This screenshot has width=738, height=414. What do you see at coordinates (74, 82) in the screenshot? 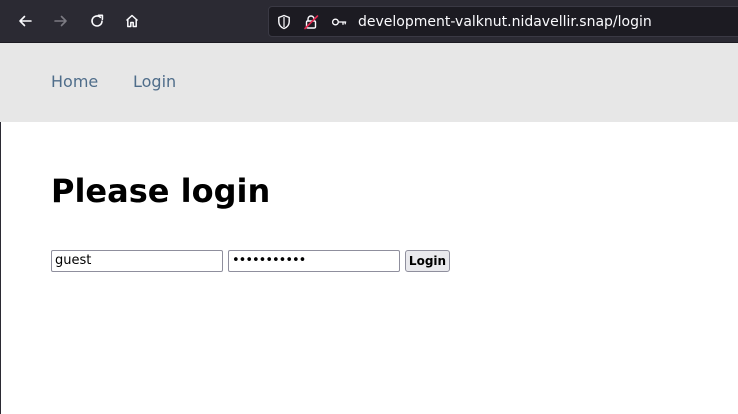
I see `nav-link-home: Home` at bounding box center [74, 82].